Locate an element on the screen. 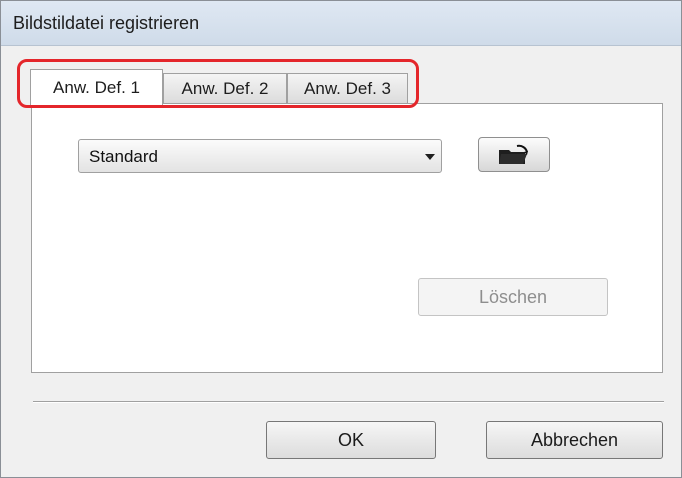 The width and height of the screenshot is (682, 478). picture-style-select-value: Standard is located at coordinates (123, 156).